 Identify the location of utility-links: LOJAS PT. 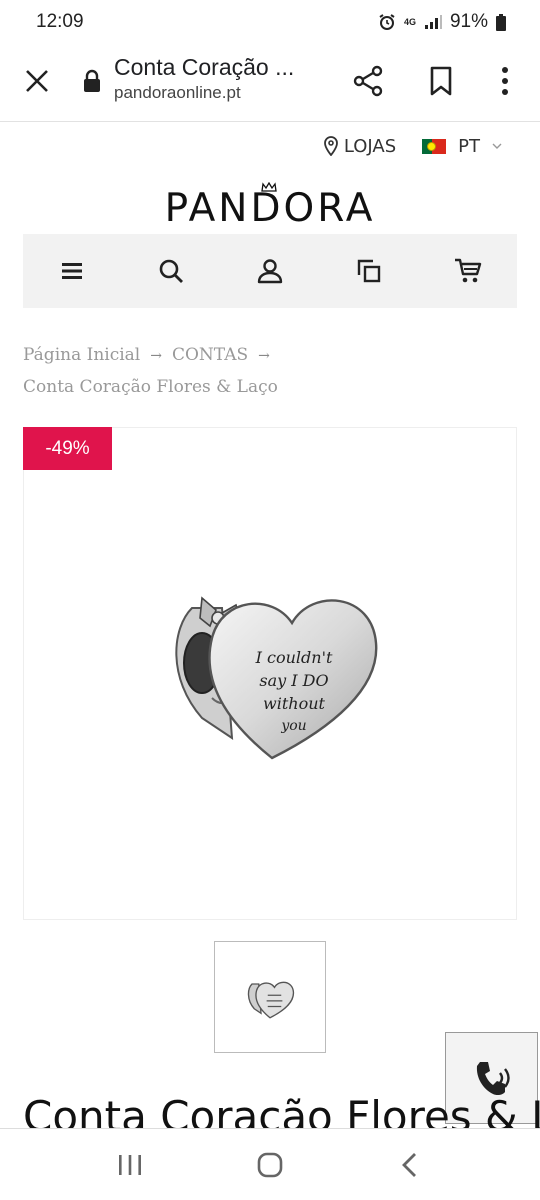
(412, 146).